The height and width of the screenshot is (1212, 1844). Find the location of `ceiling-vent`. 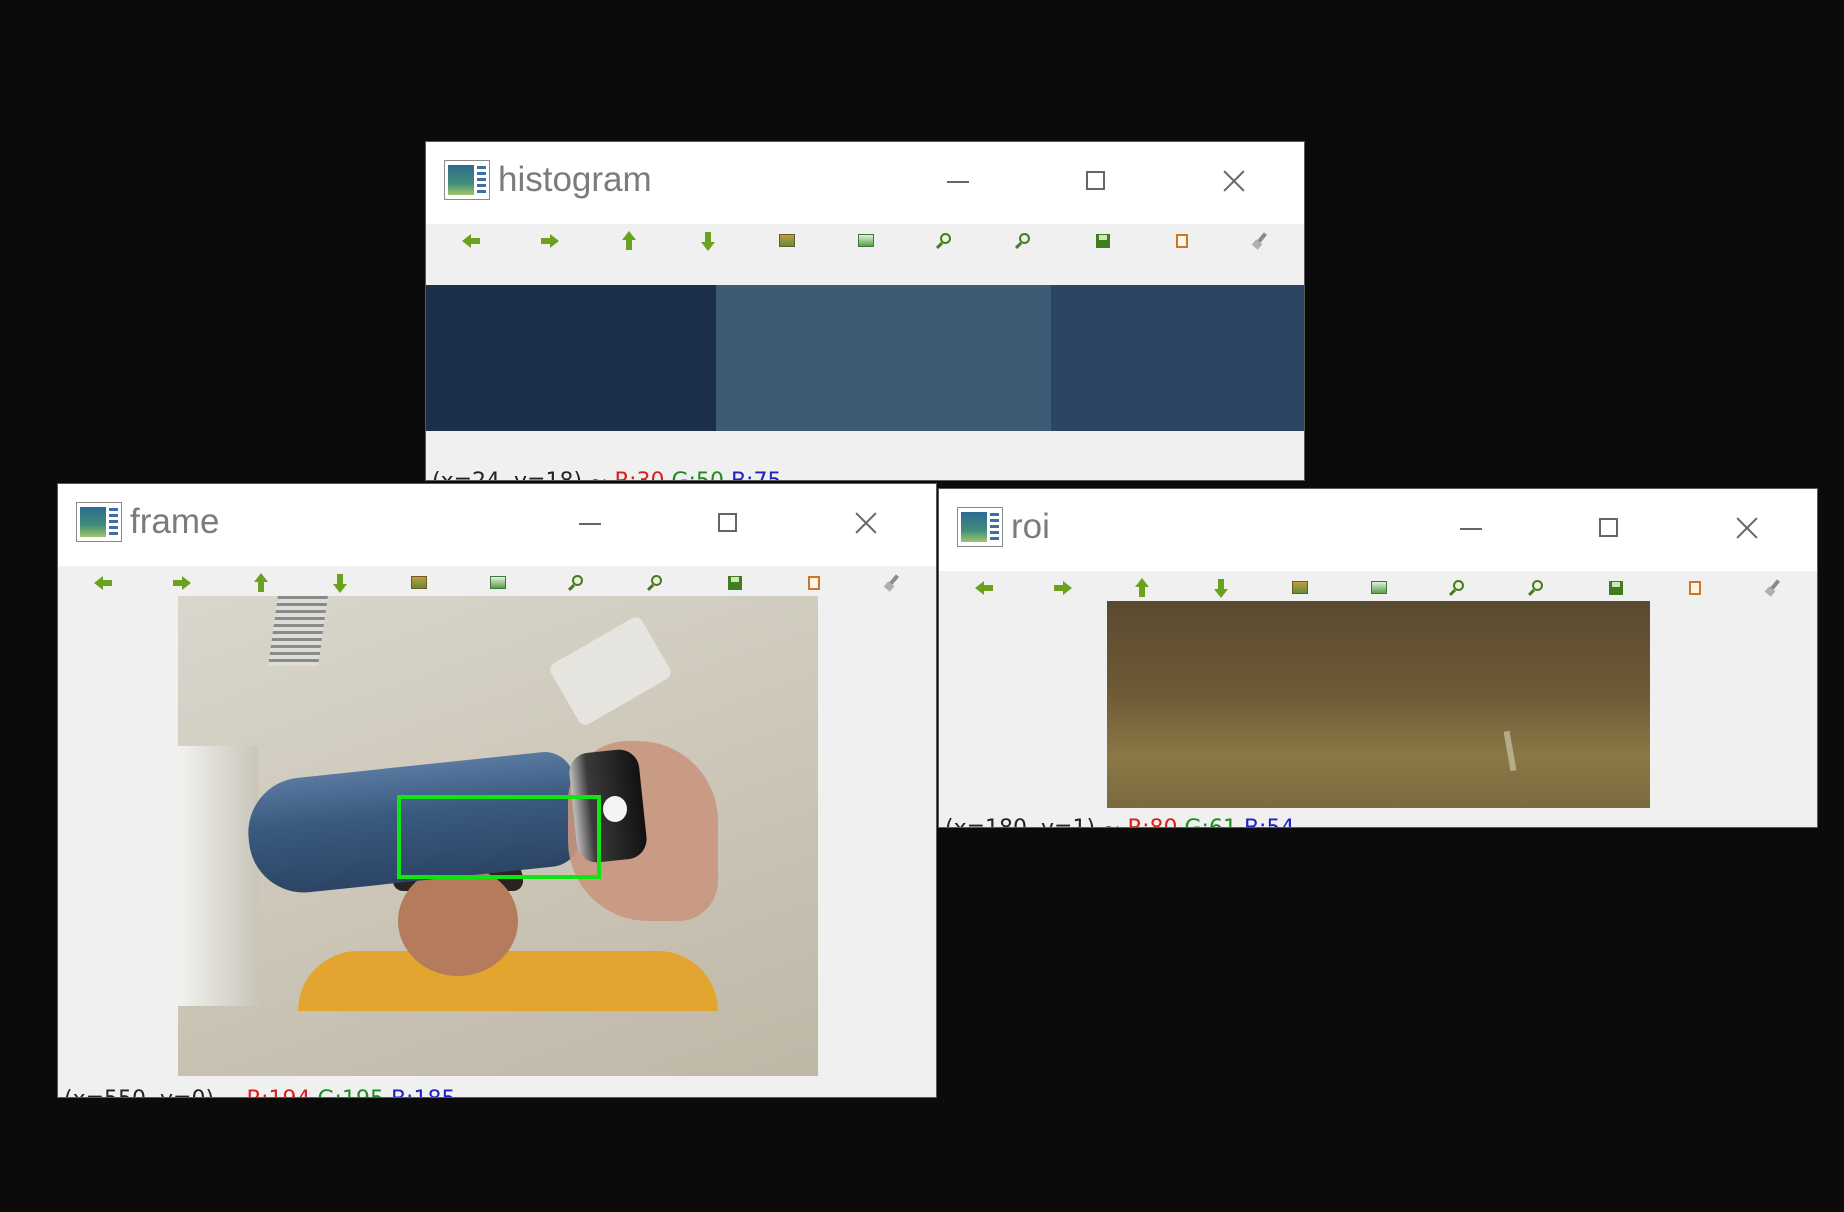

ceiling-vent is located at coordinates (298, 631).